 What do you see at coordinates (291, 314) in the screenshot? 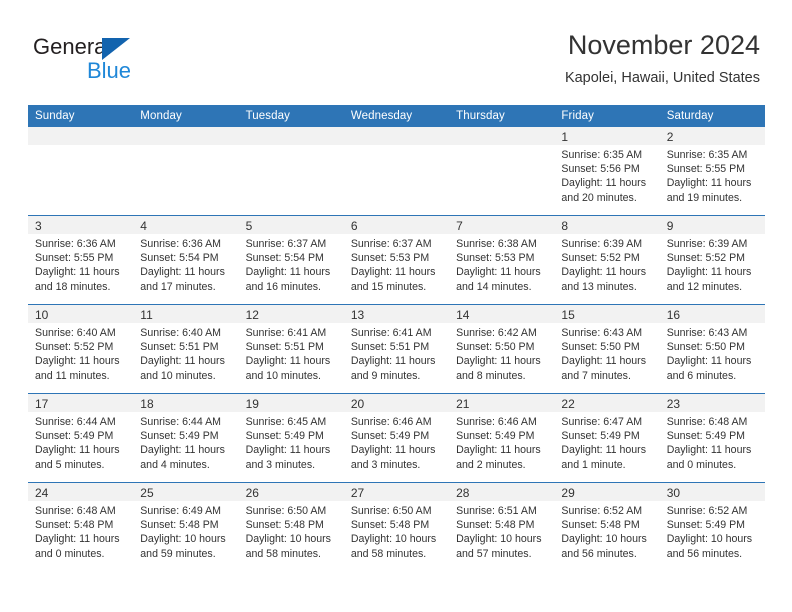
I see `day-number-band: 12` at bounding box center [291, 314].